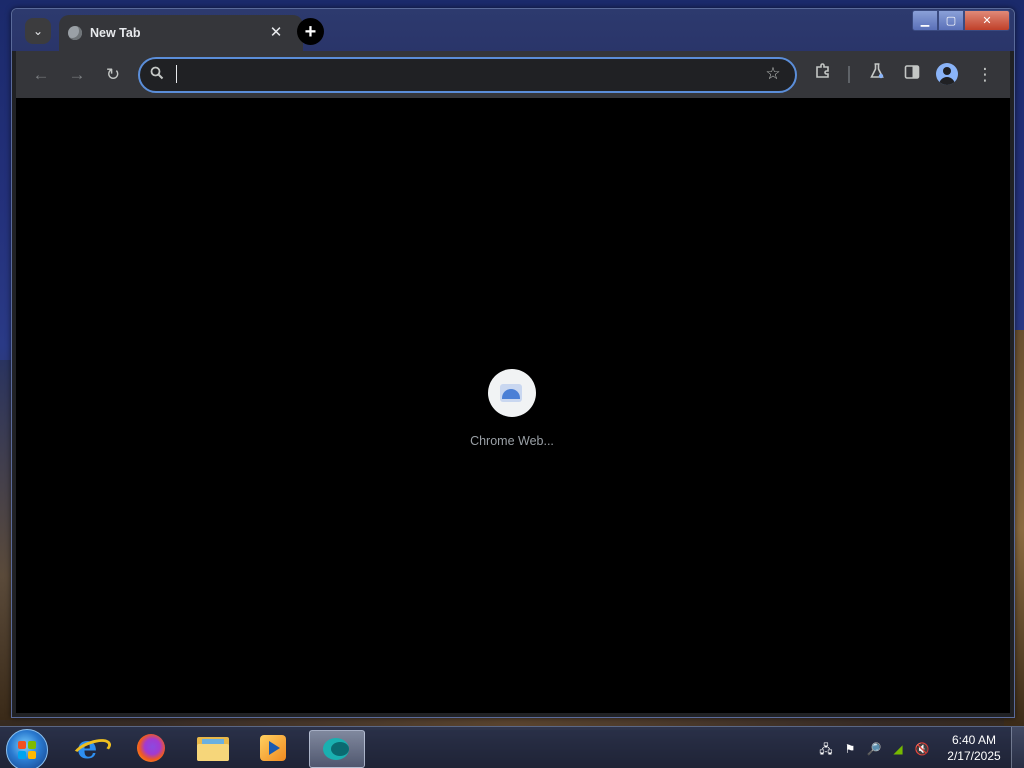 The width and height of the screenshot is (1024, 768). Describe the element at coordinates (464, 75) in the screenshot. I see `address-input` at that location.